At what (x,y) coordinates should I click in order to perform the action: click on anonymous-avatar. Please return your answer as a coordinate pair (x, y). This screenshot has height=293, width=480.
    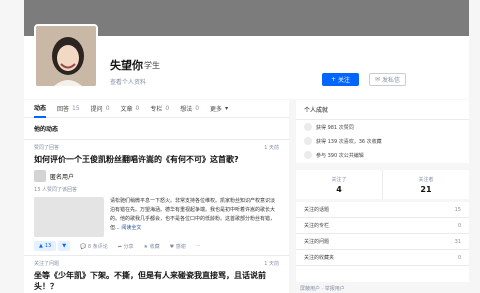
    Looking at the image, I should click on (40, 176).